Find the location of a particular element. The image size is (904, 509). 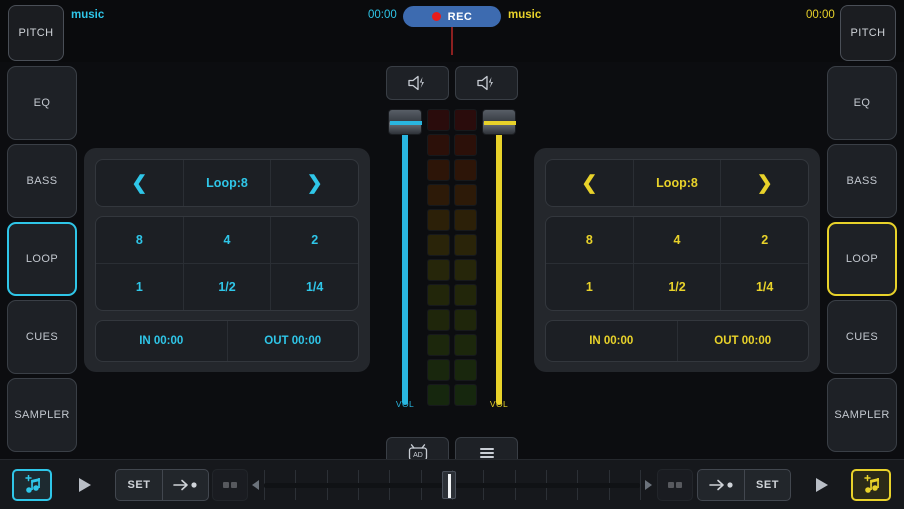

sidebar-item-loop-a: LOOP is located at coordinates (42, 259).